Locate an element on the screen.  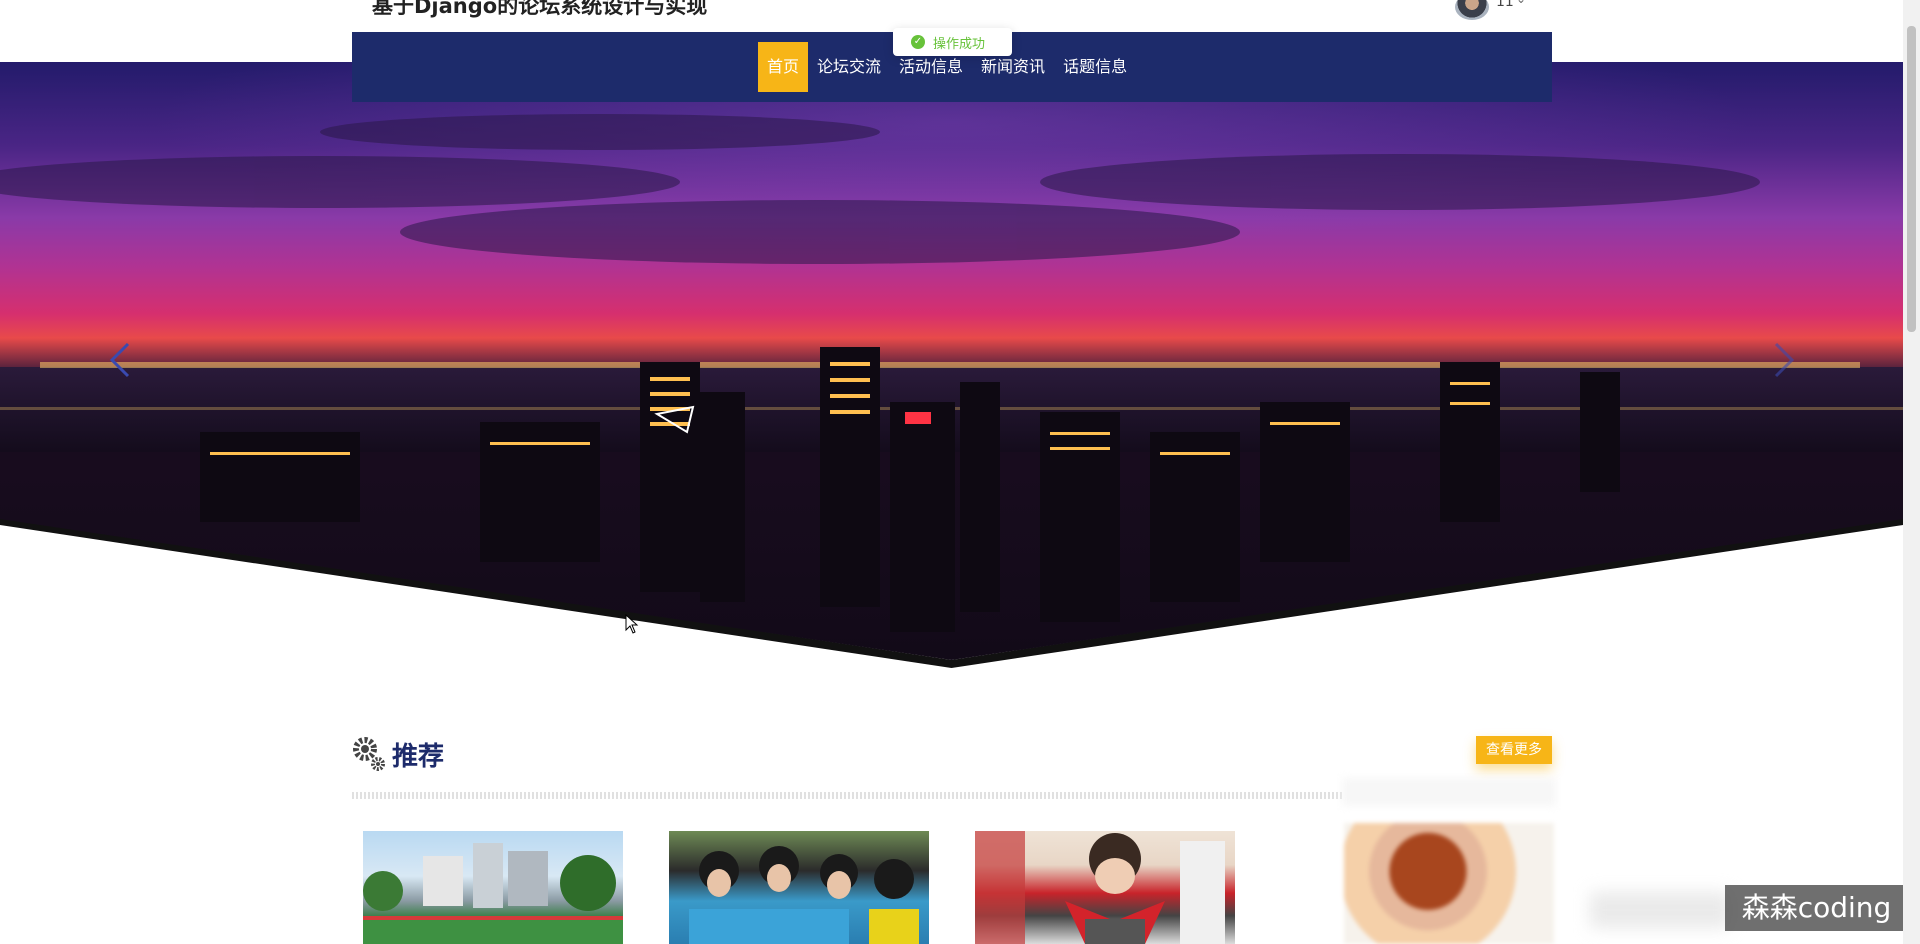
site-title: 基于Django的论坛系统设计与实现 is located at coordinates (540, 9).